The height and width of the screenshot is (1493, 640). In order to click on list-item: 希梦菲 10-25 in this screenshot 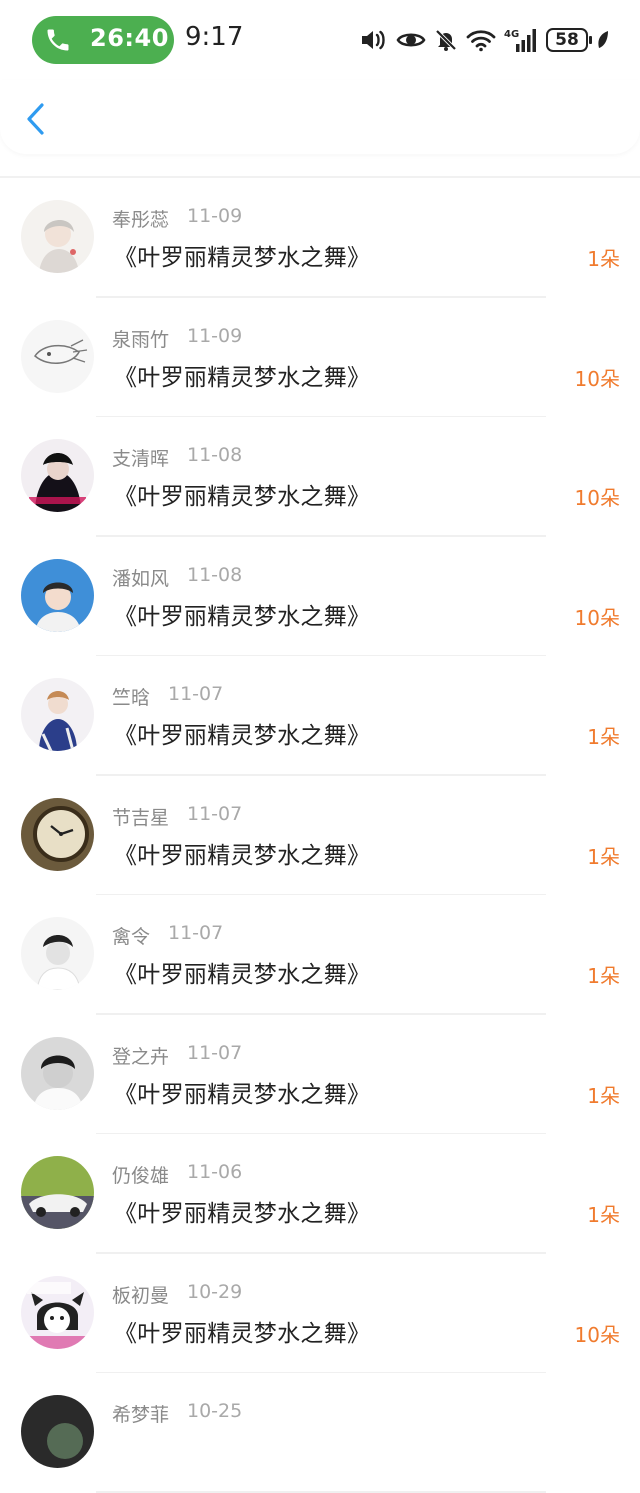, I will do `click(320, 1433)`.